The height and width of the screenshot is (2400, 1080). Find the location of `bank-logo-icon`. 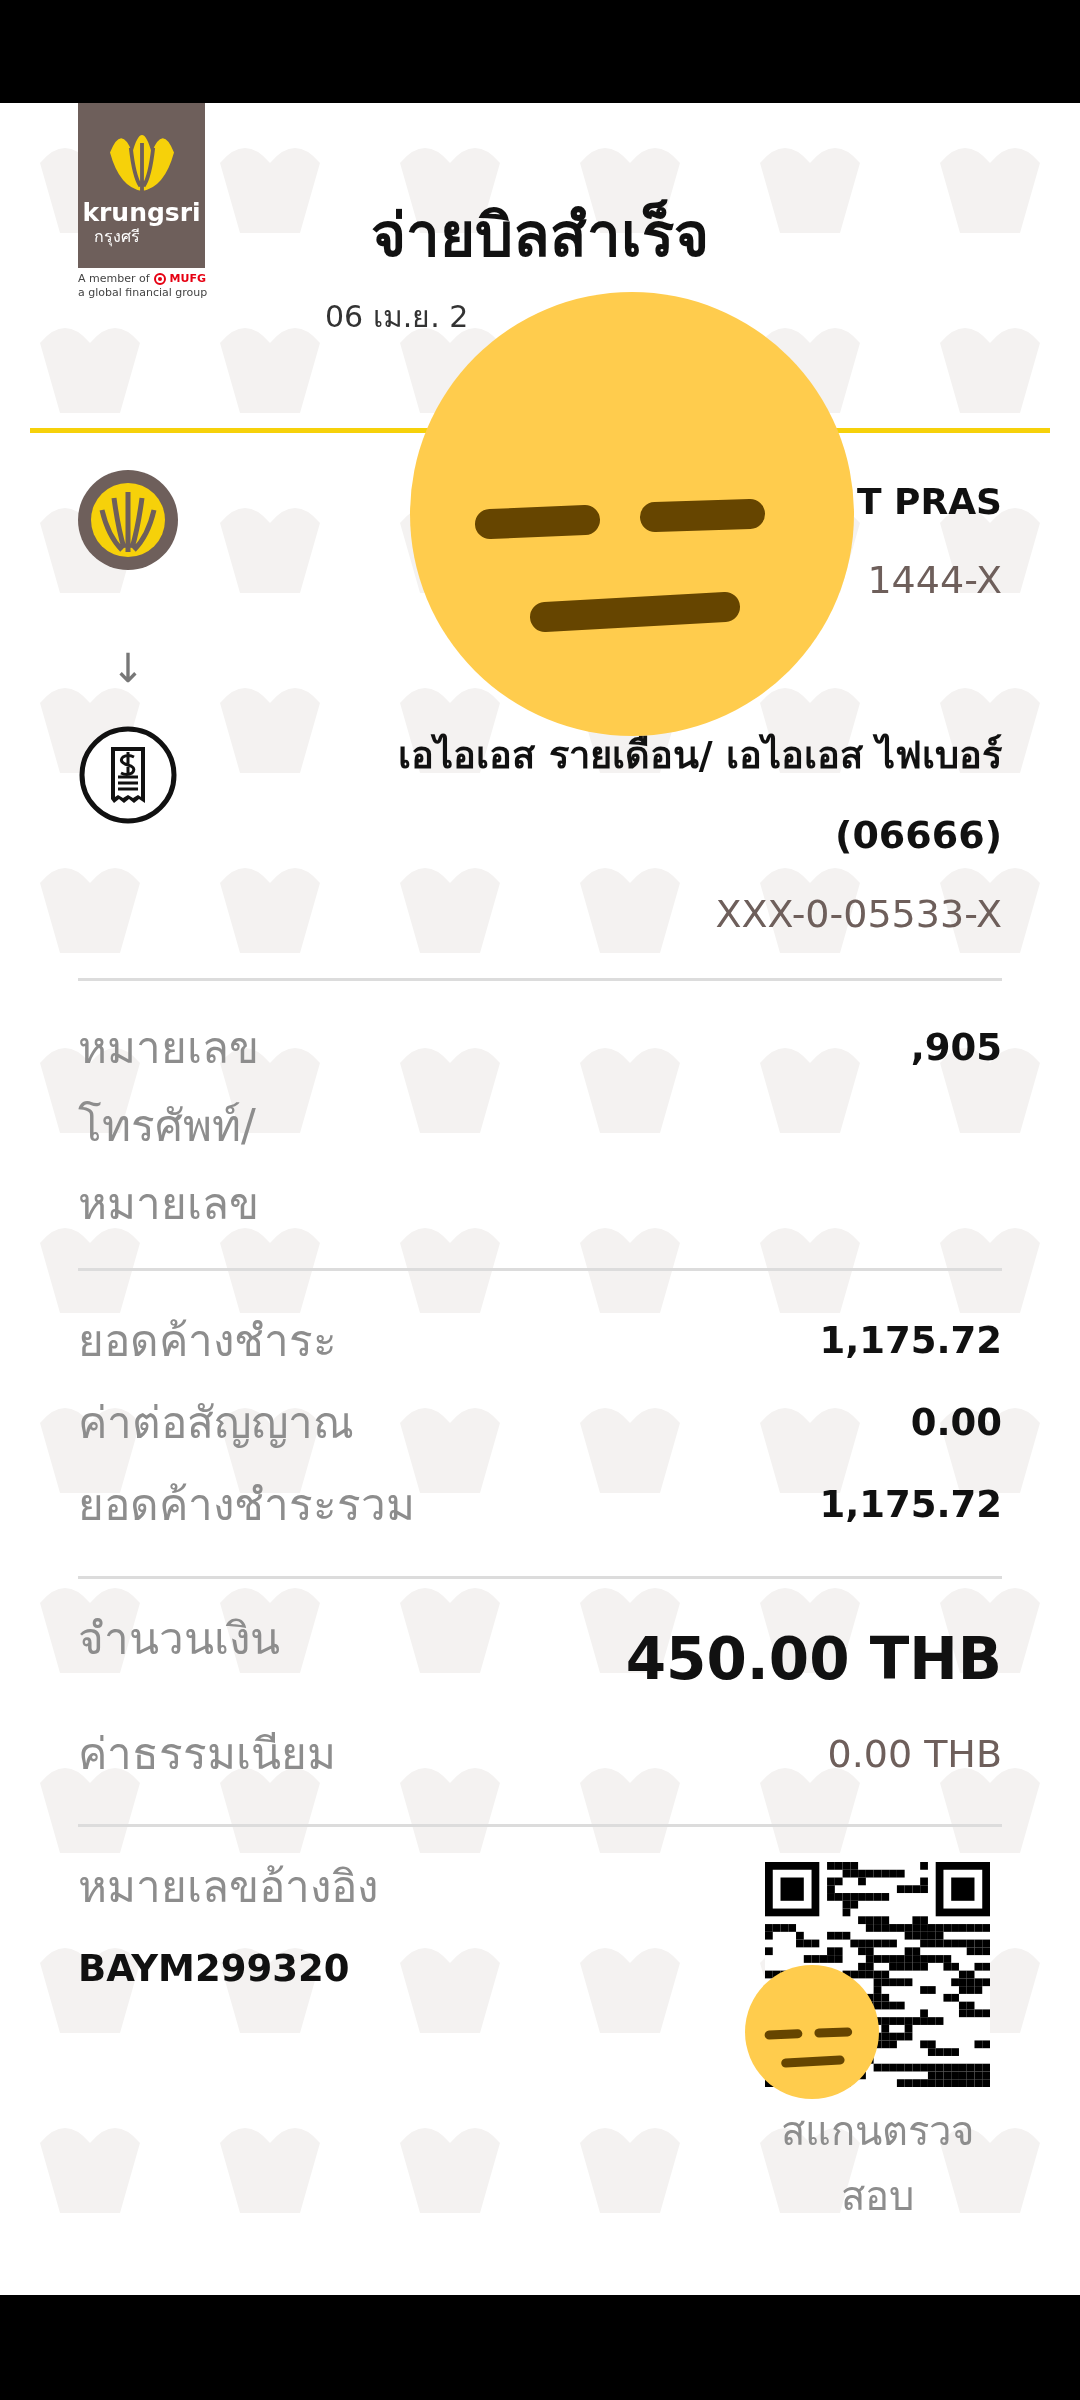

bank-logo-icon is located at coordinates (128, 520).